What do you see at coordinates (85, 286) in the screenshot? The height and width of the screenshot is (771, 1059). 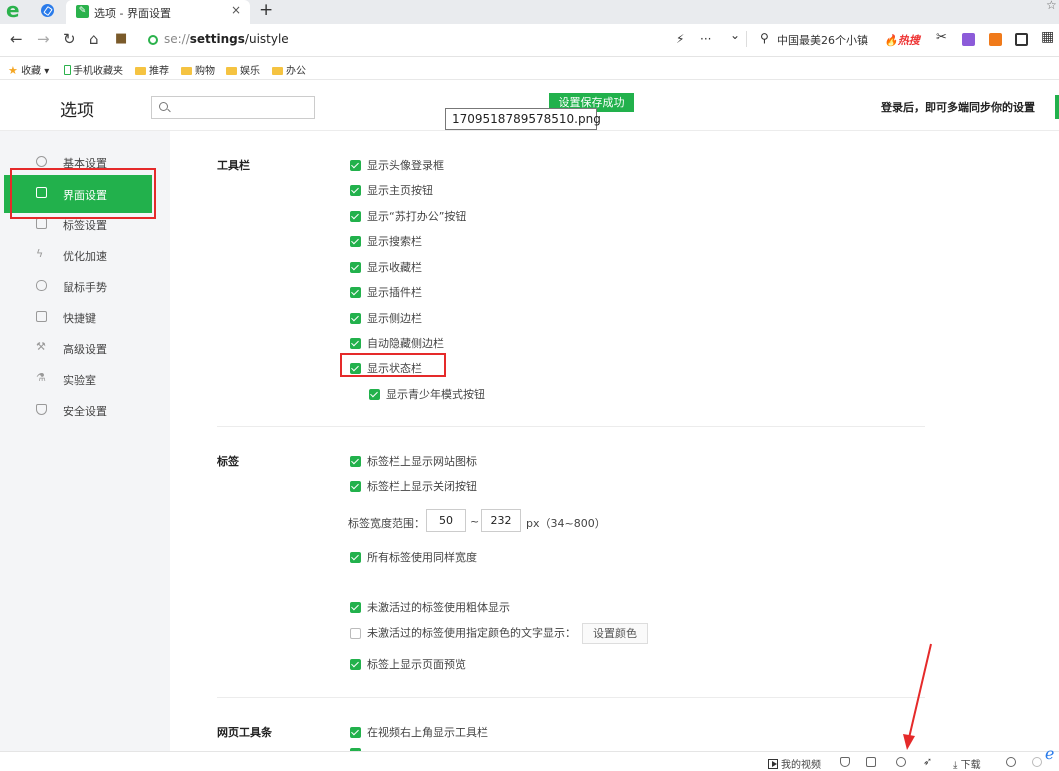 I see `sidebar-item-gestures: 鼠标手势` at bounding box center [85, 286].